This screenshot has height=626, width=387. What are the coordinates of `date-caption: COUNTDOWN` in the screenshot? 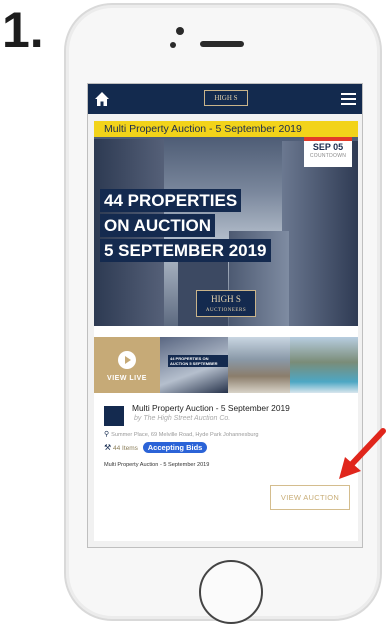 It's located at (328, 156).